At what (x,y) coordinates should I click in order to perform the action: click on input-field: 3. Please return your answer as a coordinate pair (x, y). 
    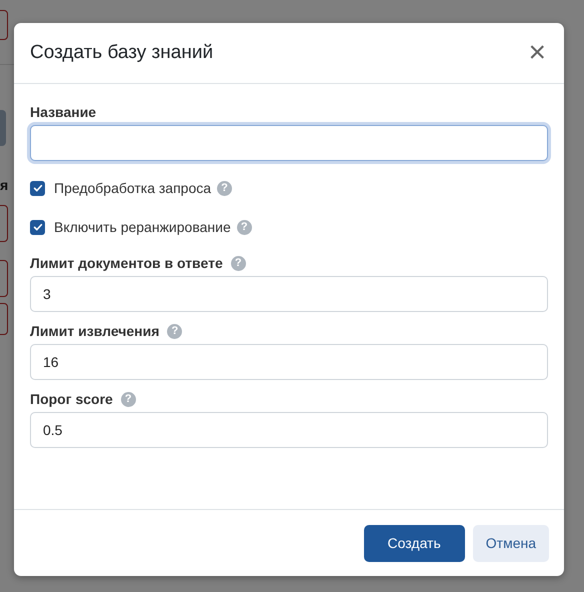
    Looking at the image, I should click on (289, 294).